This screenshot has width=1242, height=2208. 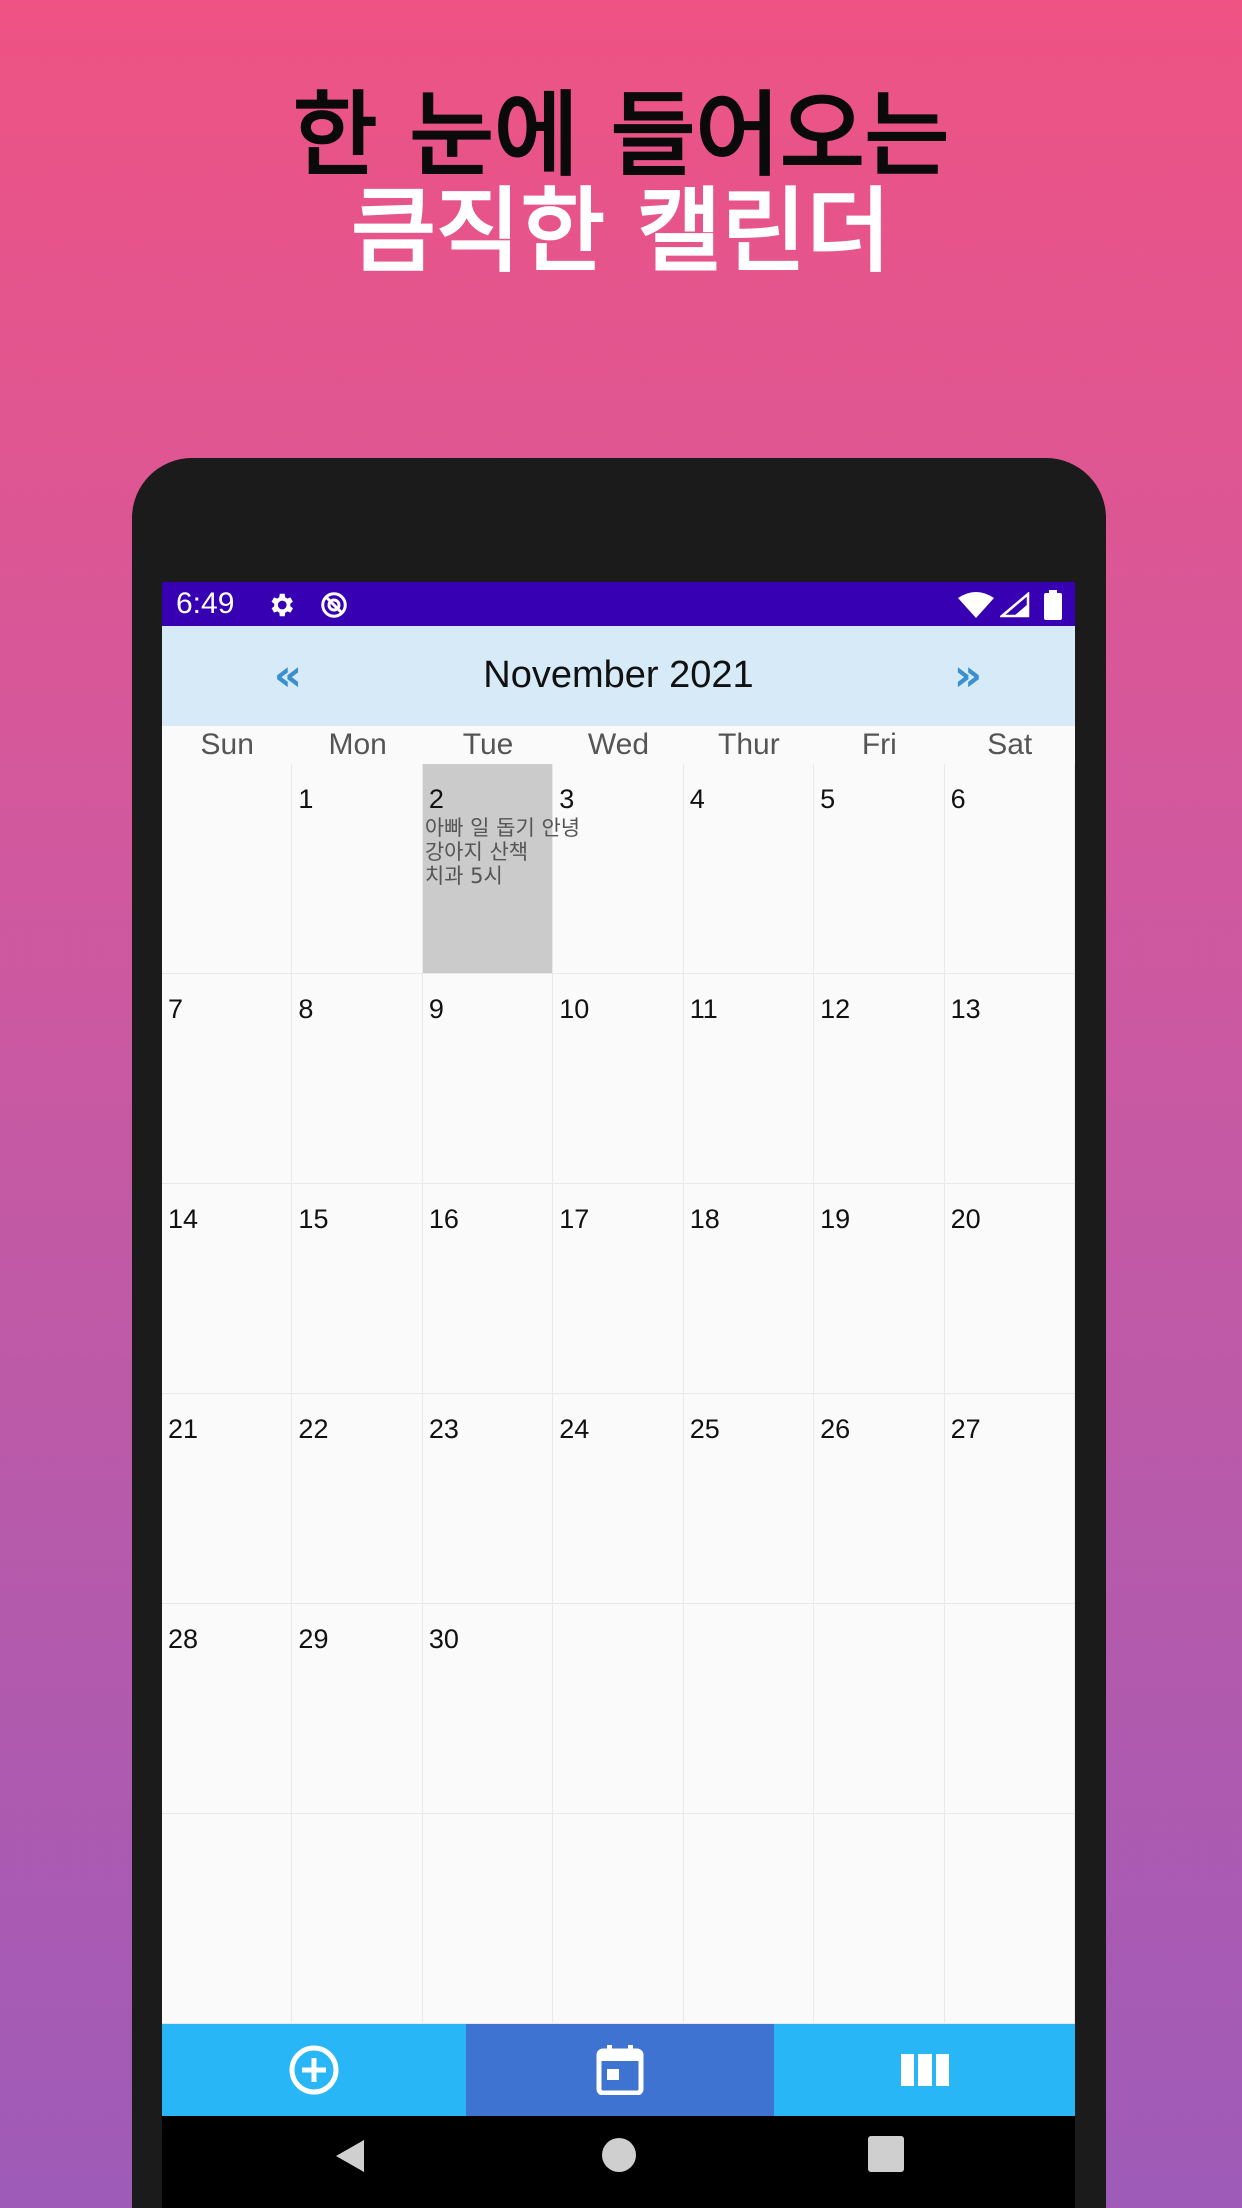 I want to click on next-month-button: », so click(x=968, y=676).